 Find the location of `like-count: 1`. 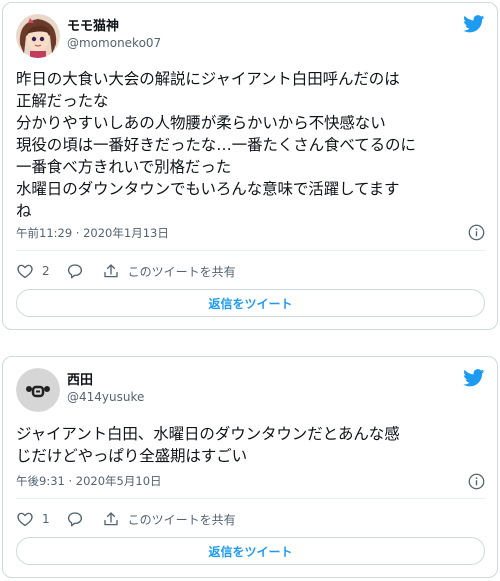

like-count: 1 is located at coordinates (46, 519).